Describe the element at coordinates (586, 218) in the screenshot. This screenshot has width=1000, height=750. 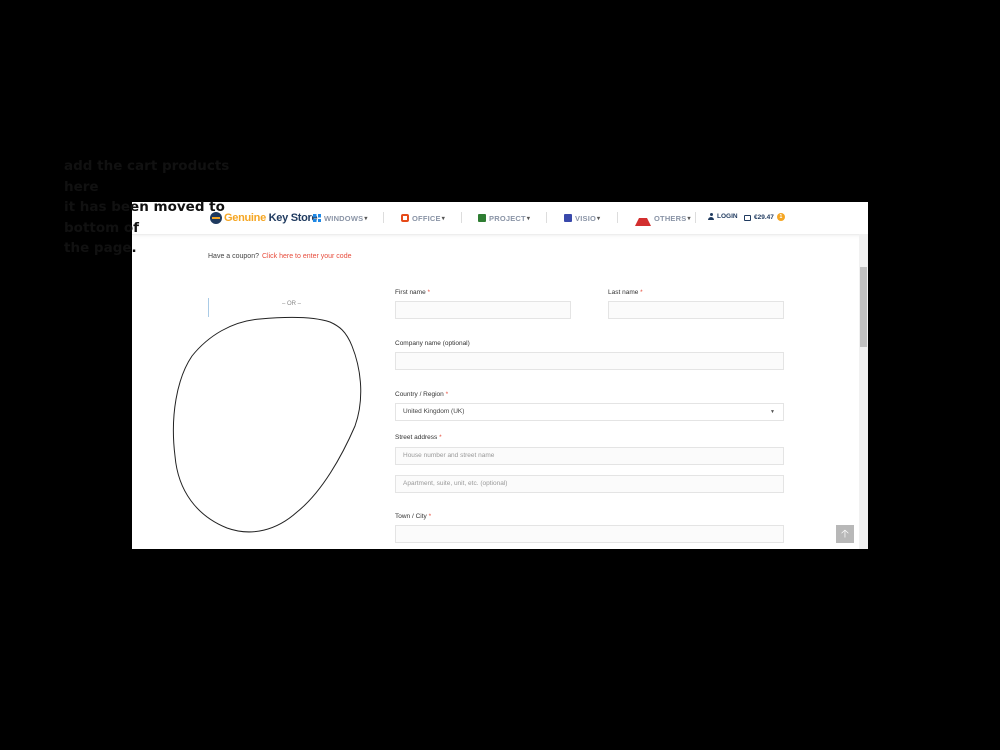
I see `nav-visio-label: VISIO` at that location.